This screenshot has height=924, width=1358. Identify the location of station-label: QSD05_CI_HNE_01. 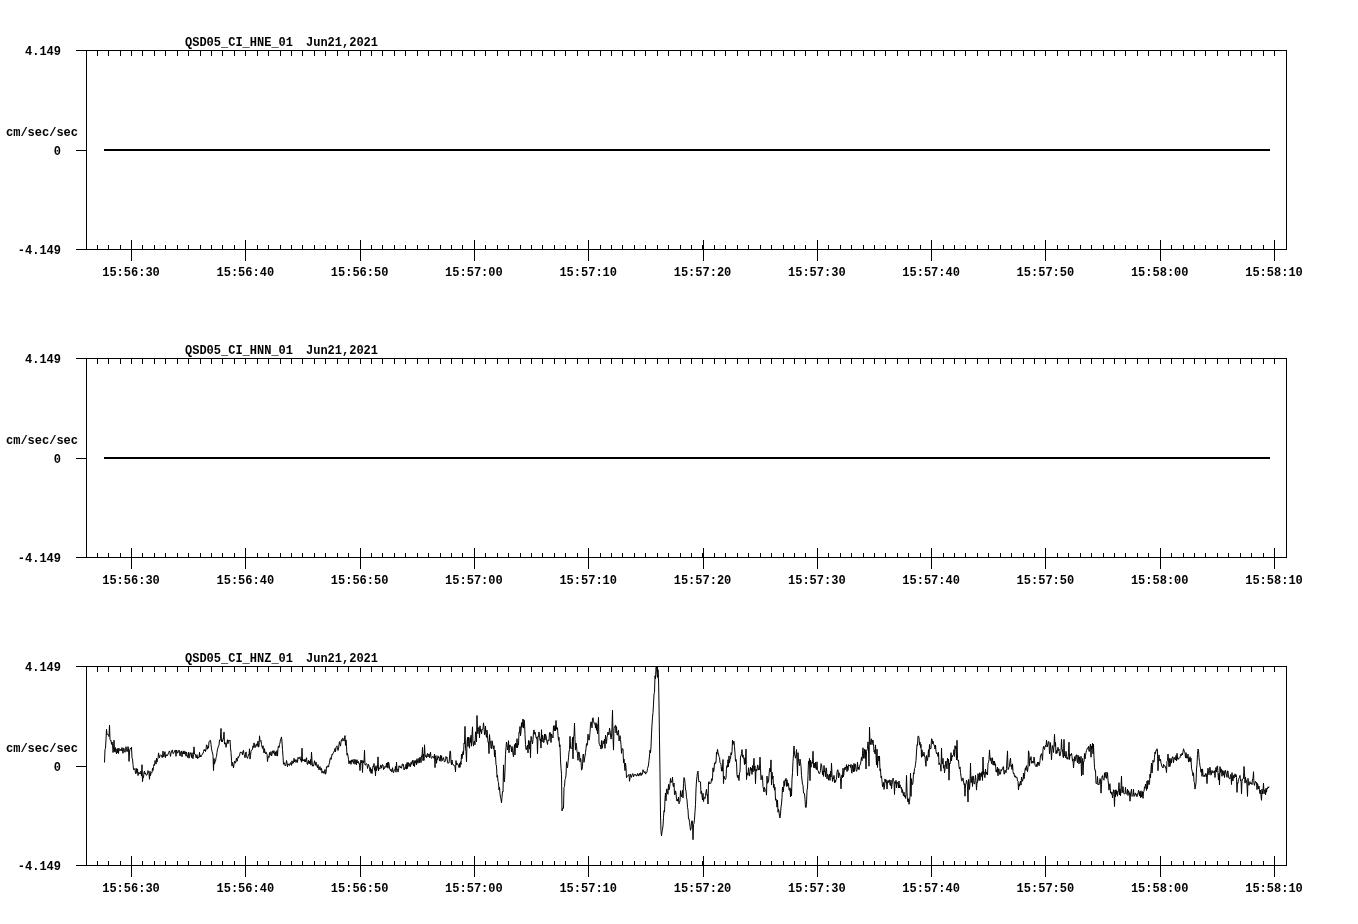
(239, 42).